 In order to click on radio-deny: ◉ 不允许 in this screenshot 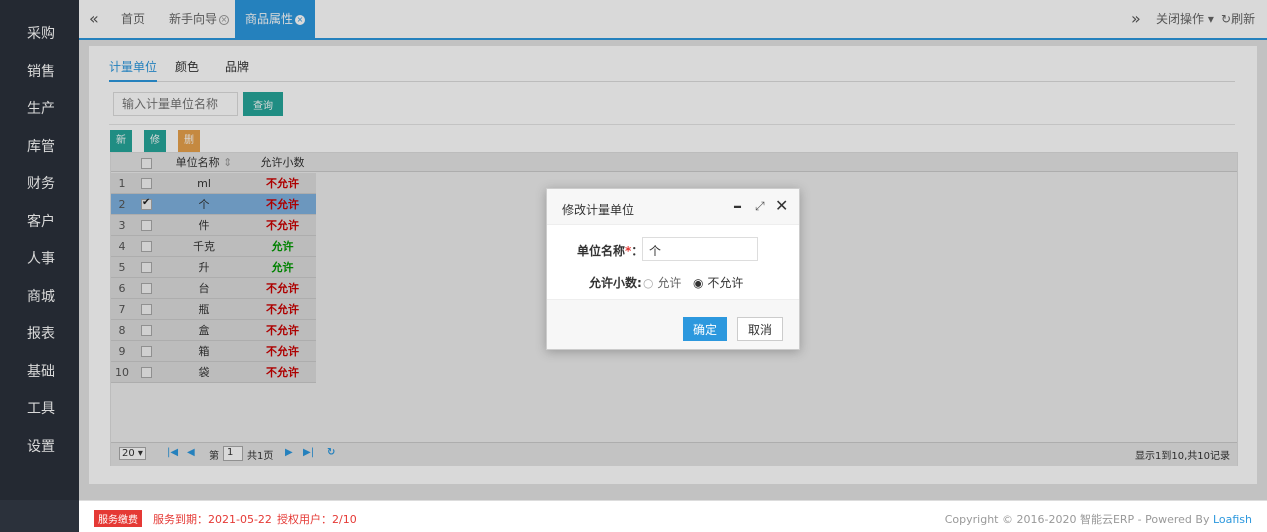, I will do `click(718, 282)`.